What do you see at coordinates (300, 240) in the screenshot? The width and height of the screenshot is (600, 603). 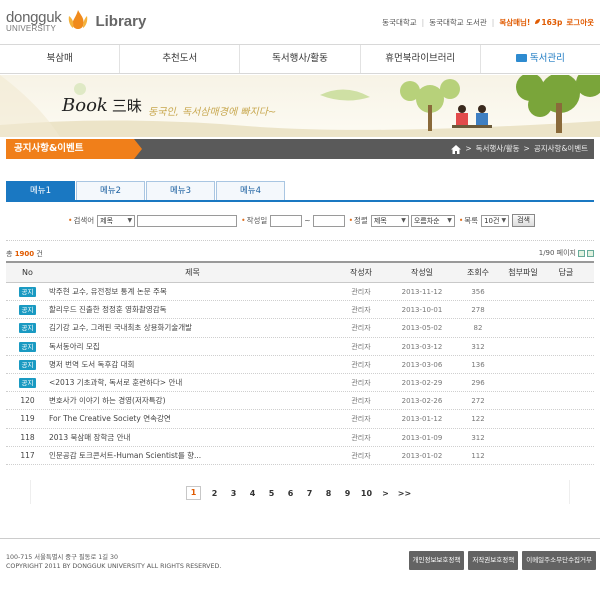 I see `divider` at bounding box center [300, 240].